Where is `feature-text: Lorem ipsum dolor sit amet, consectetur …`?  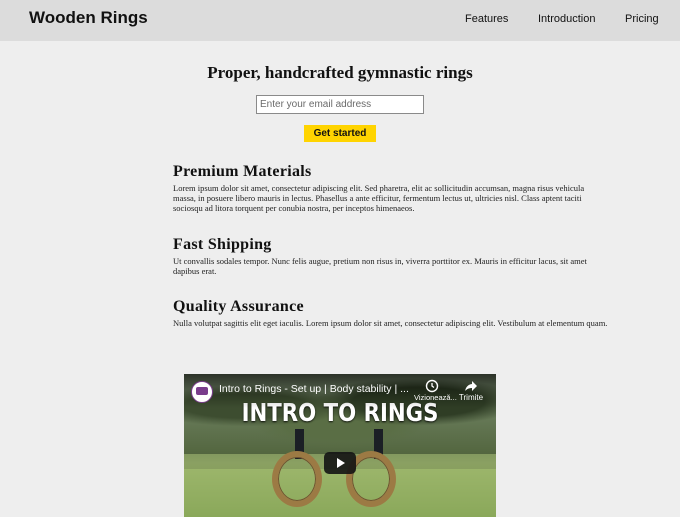
feature-text: Lorem ipsum dolor sit amet, consectetur … is located at coordinates (379, 198).